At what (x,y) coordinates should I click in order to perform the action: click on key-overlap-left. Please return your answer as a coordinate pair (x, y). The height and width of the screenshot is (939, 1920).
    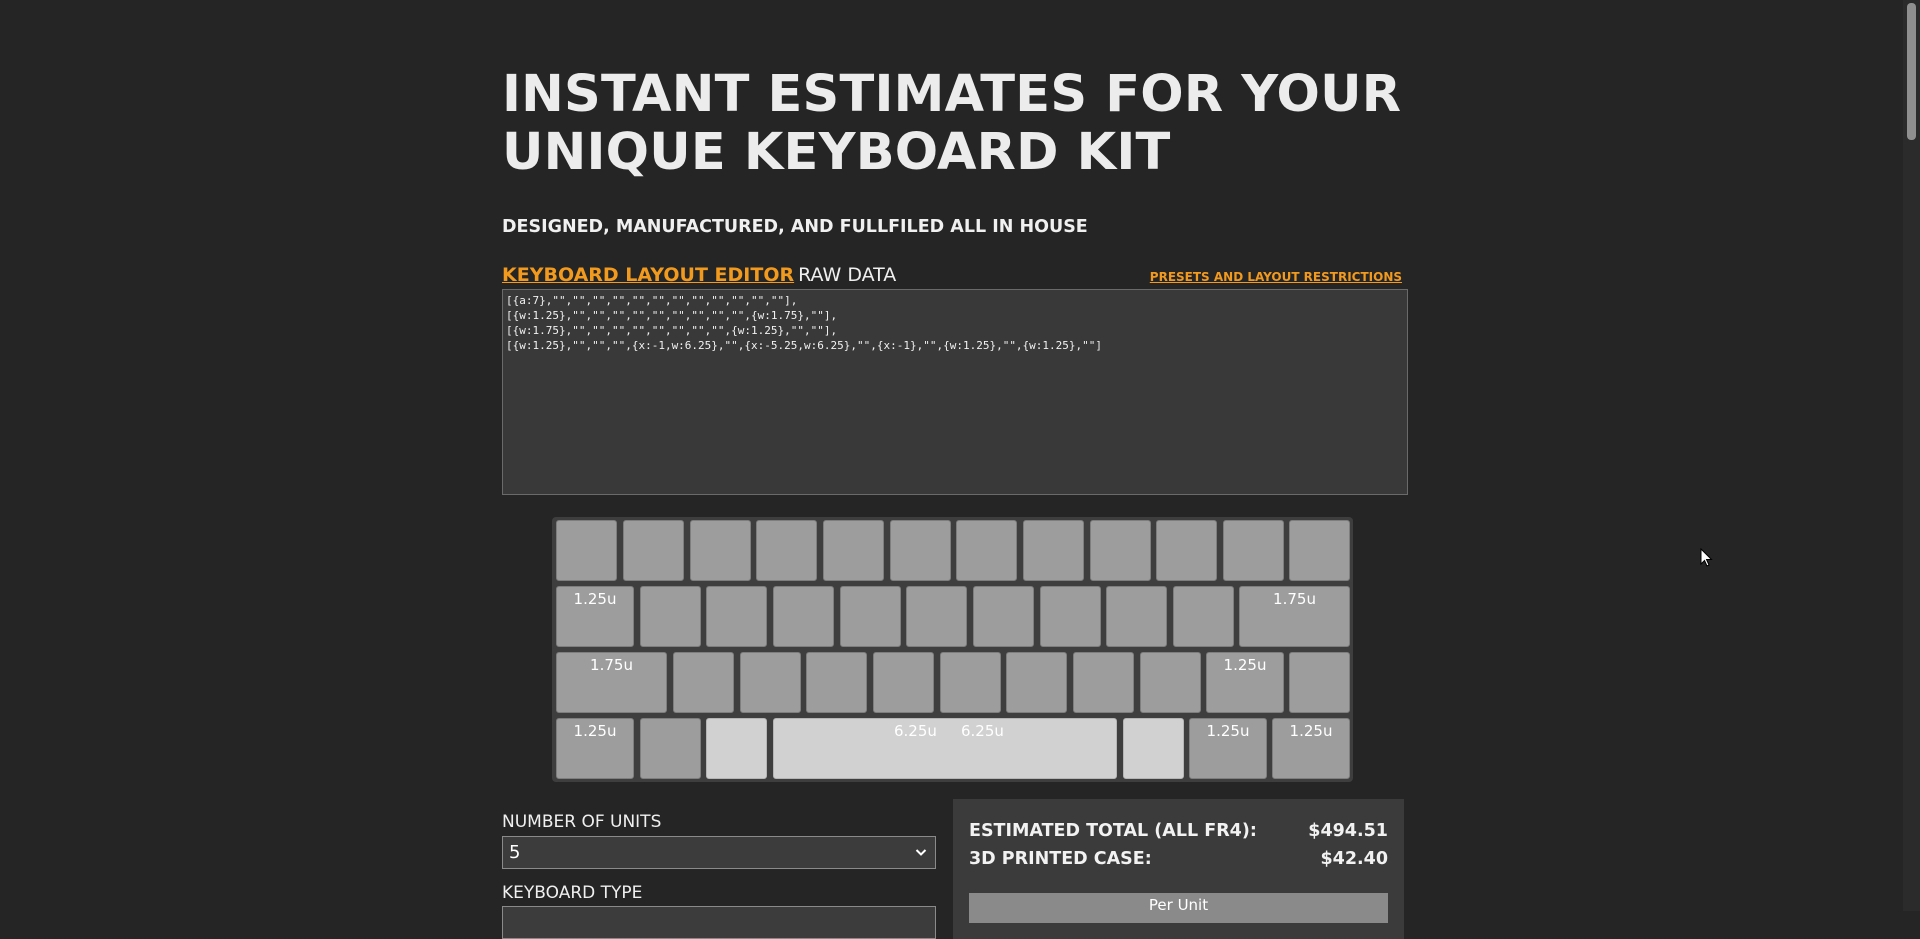
    Looking at the image, I should click on (736, 748).